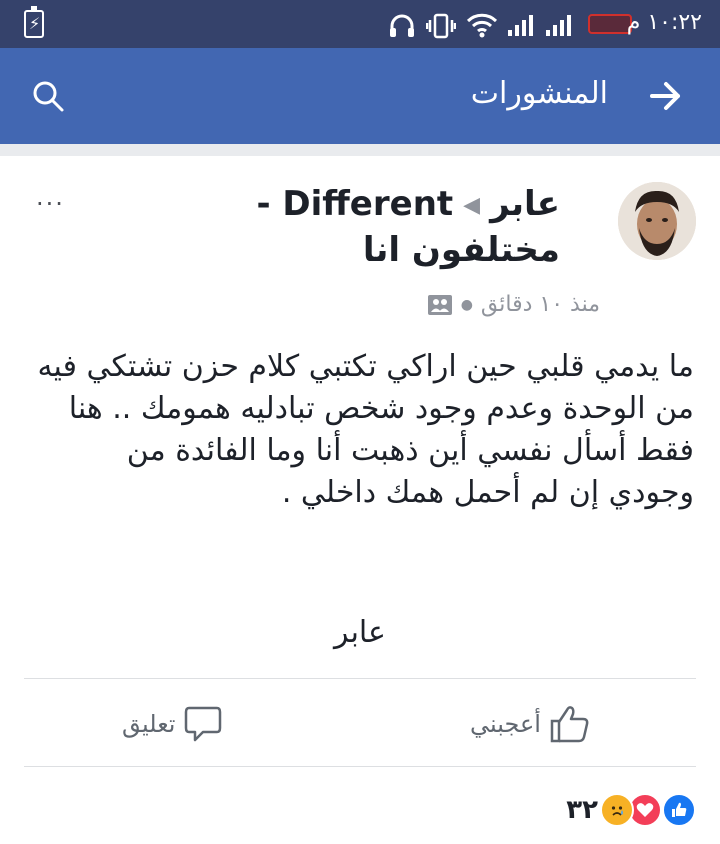 The height and width of the screenshot is (844, 720). I want to click on comment-button: تعليق, so click(172, 724).